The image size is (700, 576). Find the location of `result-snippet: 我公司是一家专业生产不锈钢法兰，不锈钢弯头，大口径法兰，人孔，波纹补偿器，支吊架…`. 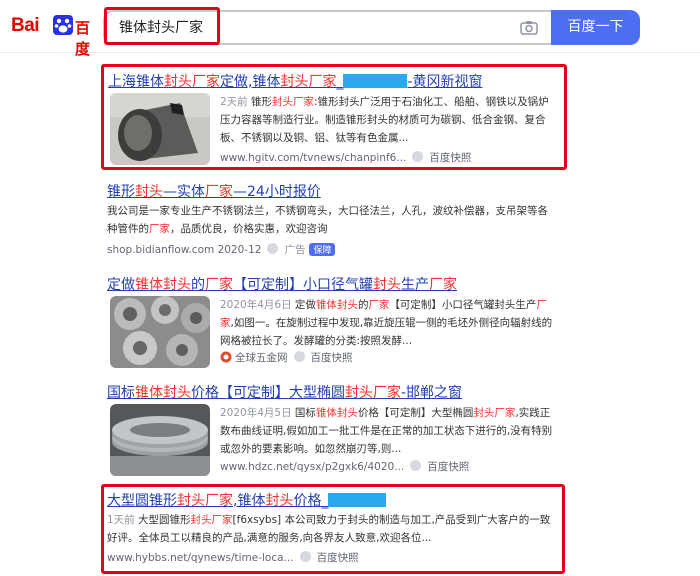

result-snippet: 我公司是一家专业生产不锈钢法兰，不锈钢弯头，大口径法兰，人孔，波纹补偿器，支吊架… is located at coordinates (327, 220).